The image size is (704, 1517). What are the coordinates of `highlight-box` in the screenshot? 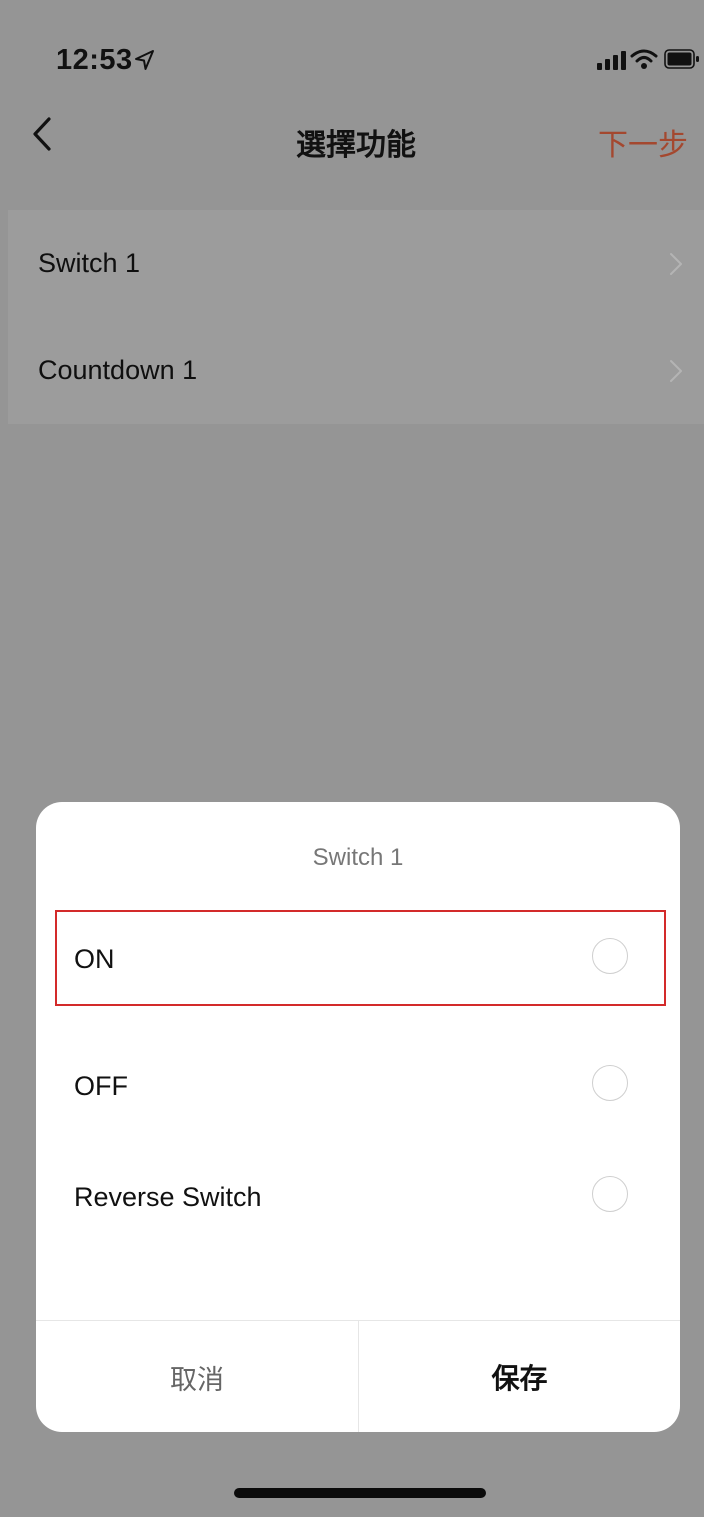 It's located at (360, 958).